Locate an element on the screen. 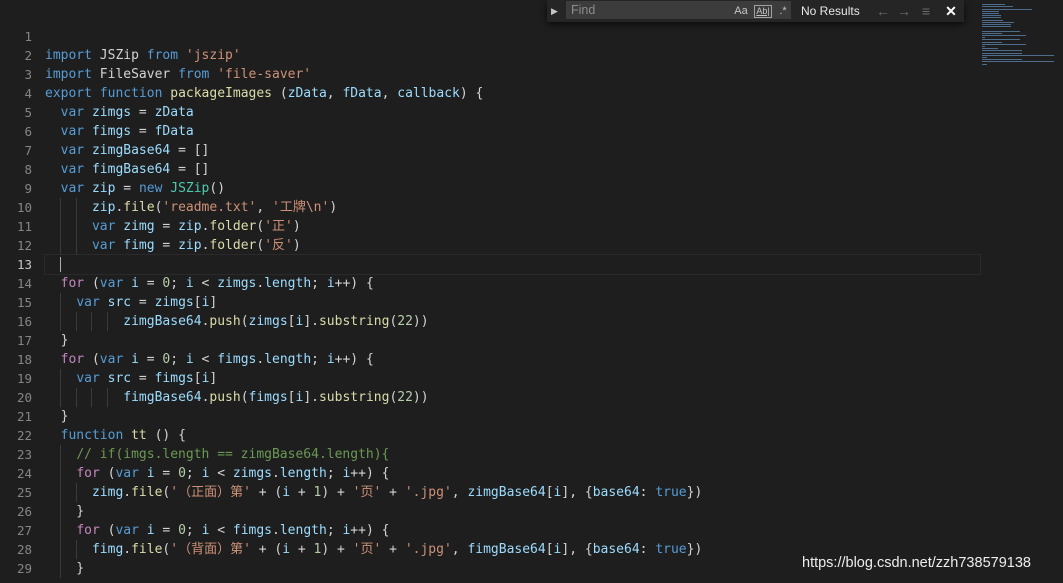 This screenshot has height=583, width=1063. code-line: var zimgBase64 = [] is located at coordinates (512, 150).